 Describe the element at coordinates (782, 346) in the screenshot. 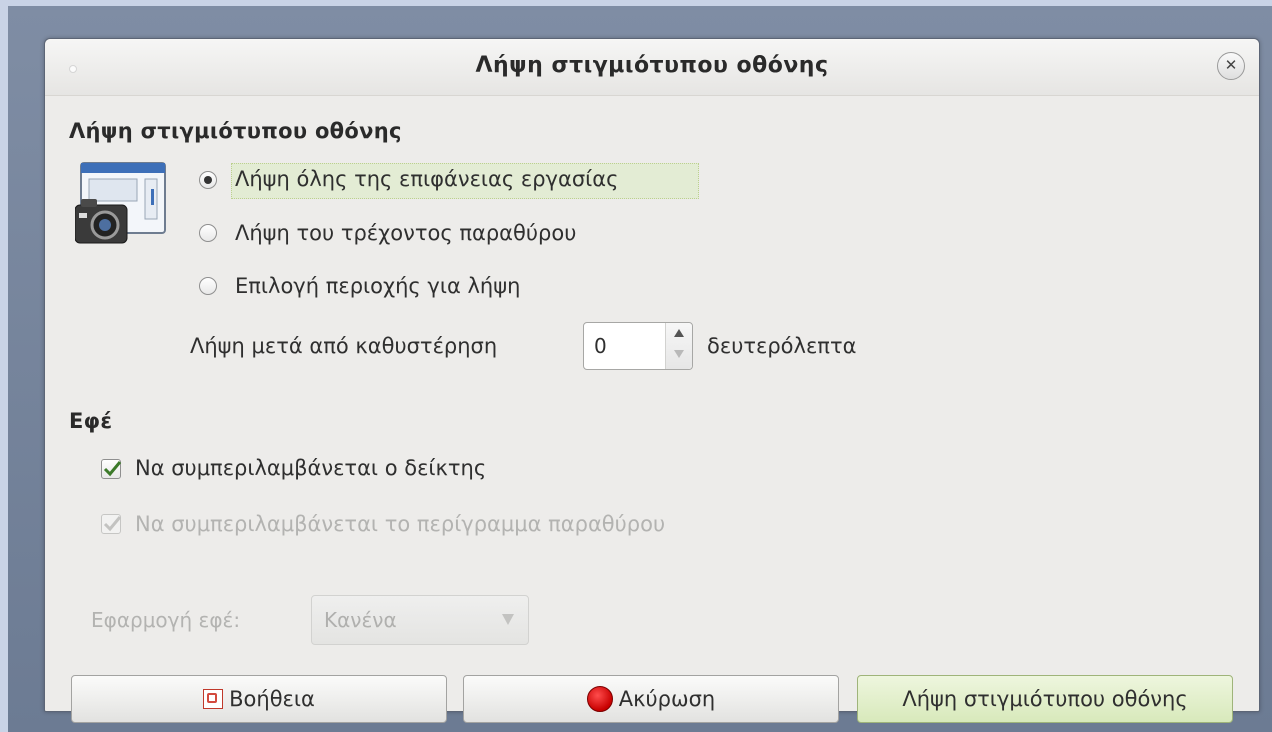

I see `delay-unit: δευτερόλεπτα` at that location.